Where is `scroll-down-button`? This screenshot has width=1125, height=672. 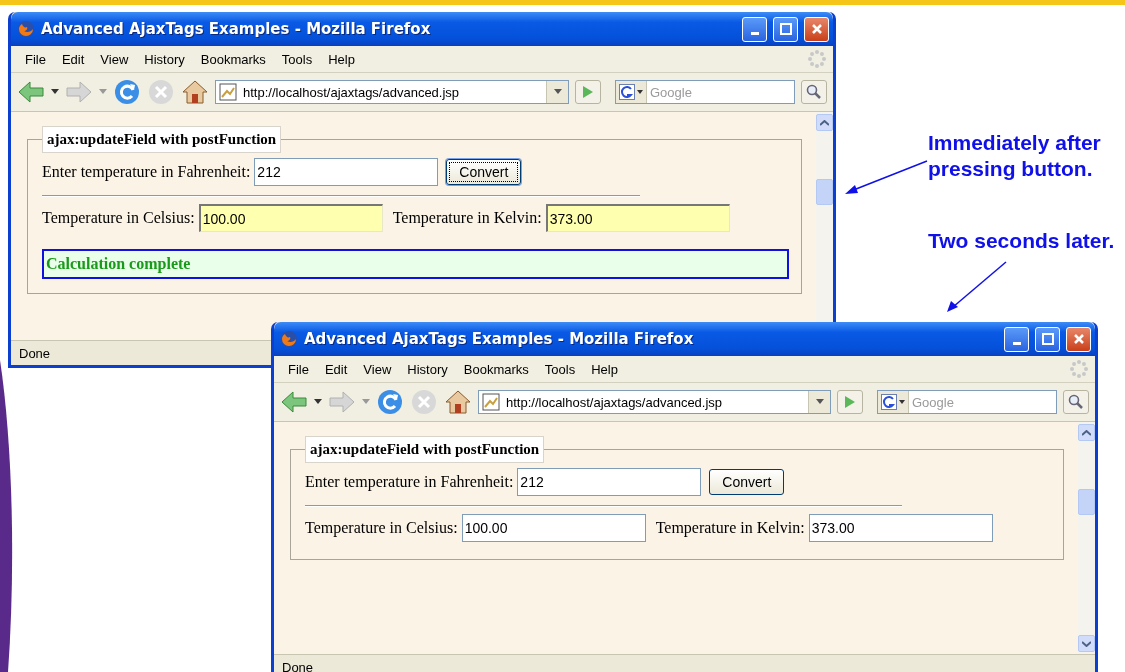 scroll-down-button is located at coordinates (1086, 643).